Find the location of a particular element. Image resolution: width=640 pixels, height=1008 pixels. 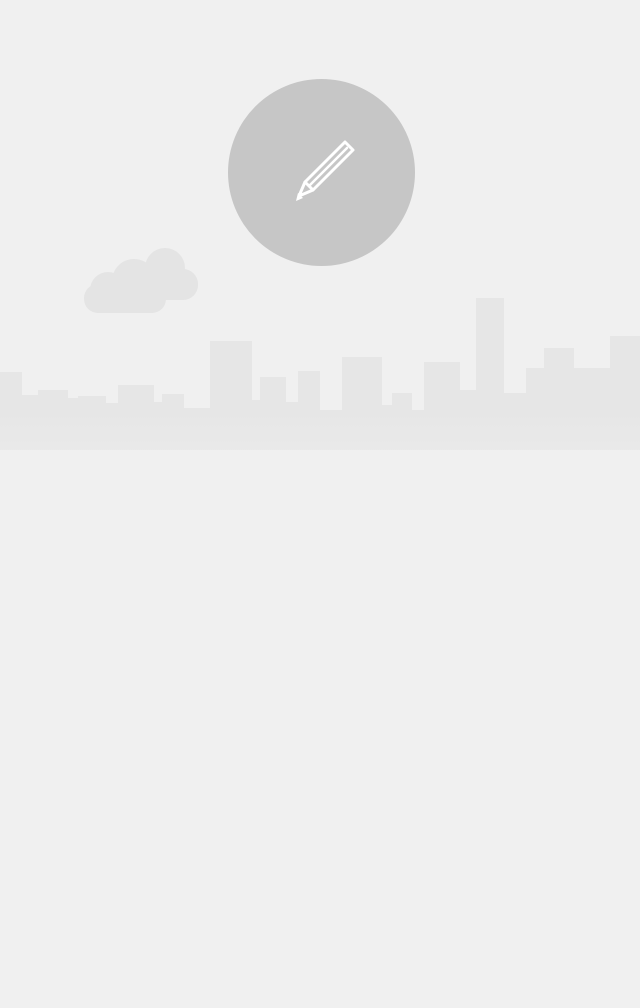

edit-avatar-button is located at coordinates (321, 172).